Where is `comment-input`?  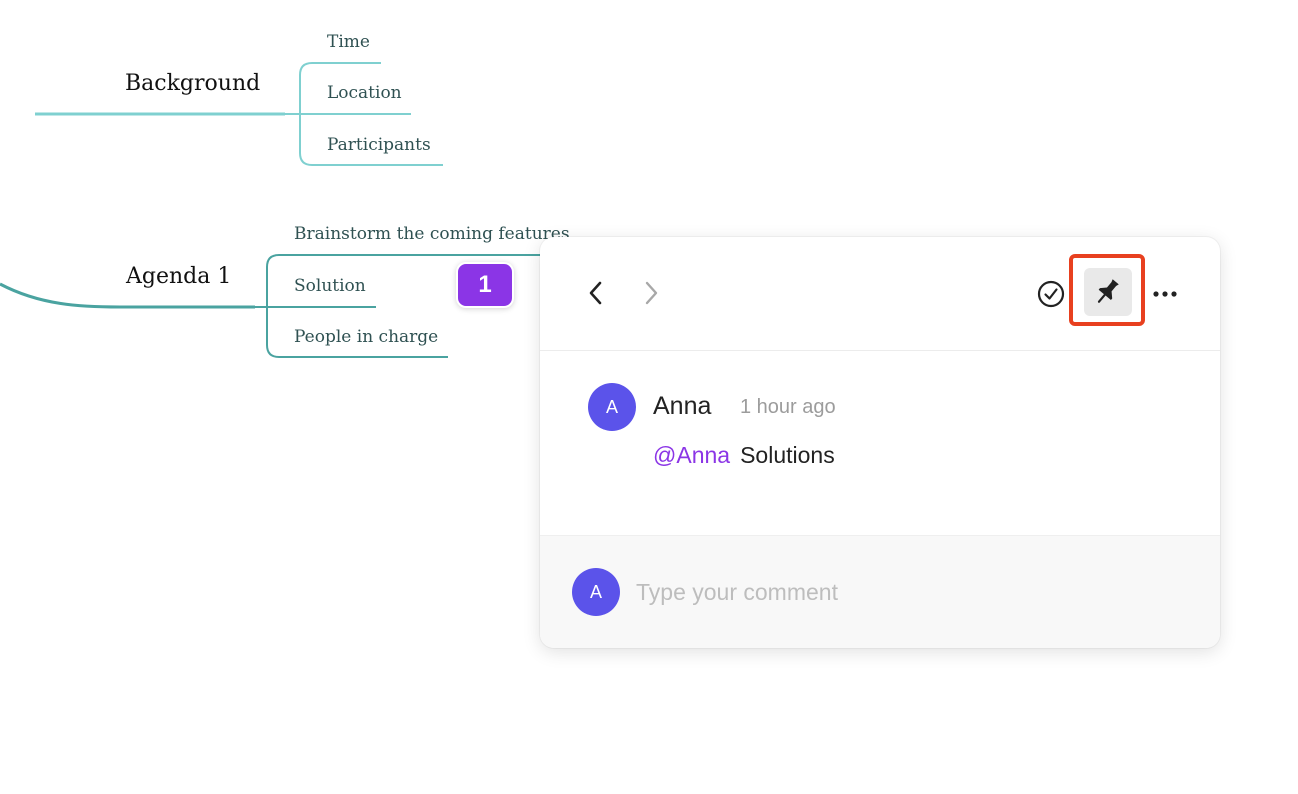 comment-input is located at coordinates (906, 592).